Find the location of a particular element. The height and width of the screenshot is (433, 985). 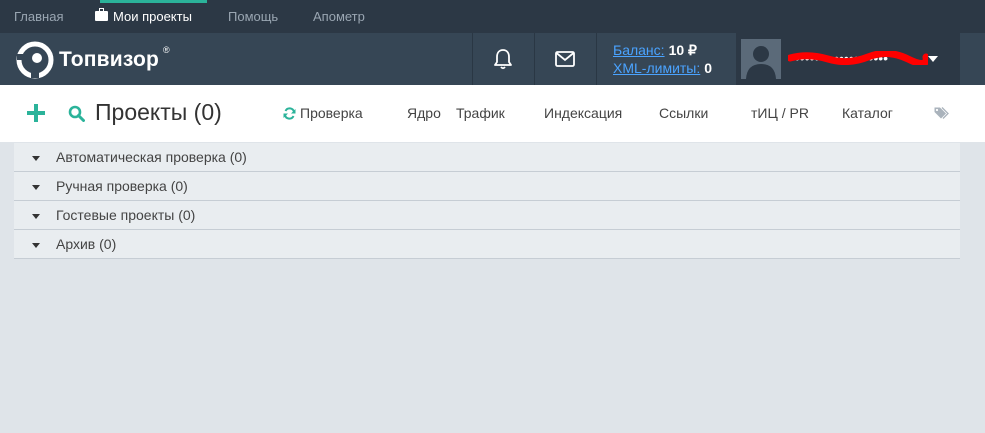

topnav-item-apometer: Апометр is located at coordinates (339, 16).